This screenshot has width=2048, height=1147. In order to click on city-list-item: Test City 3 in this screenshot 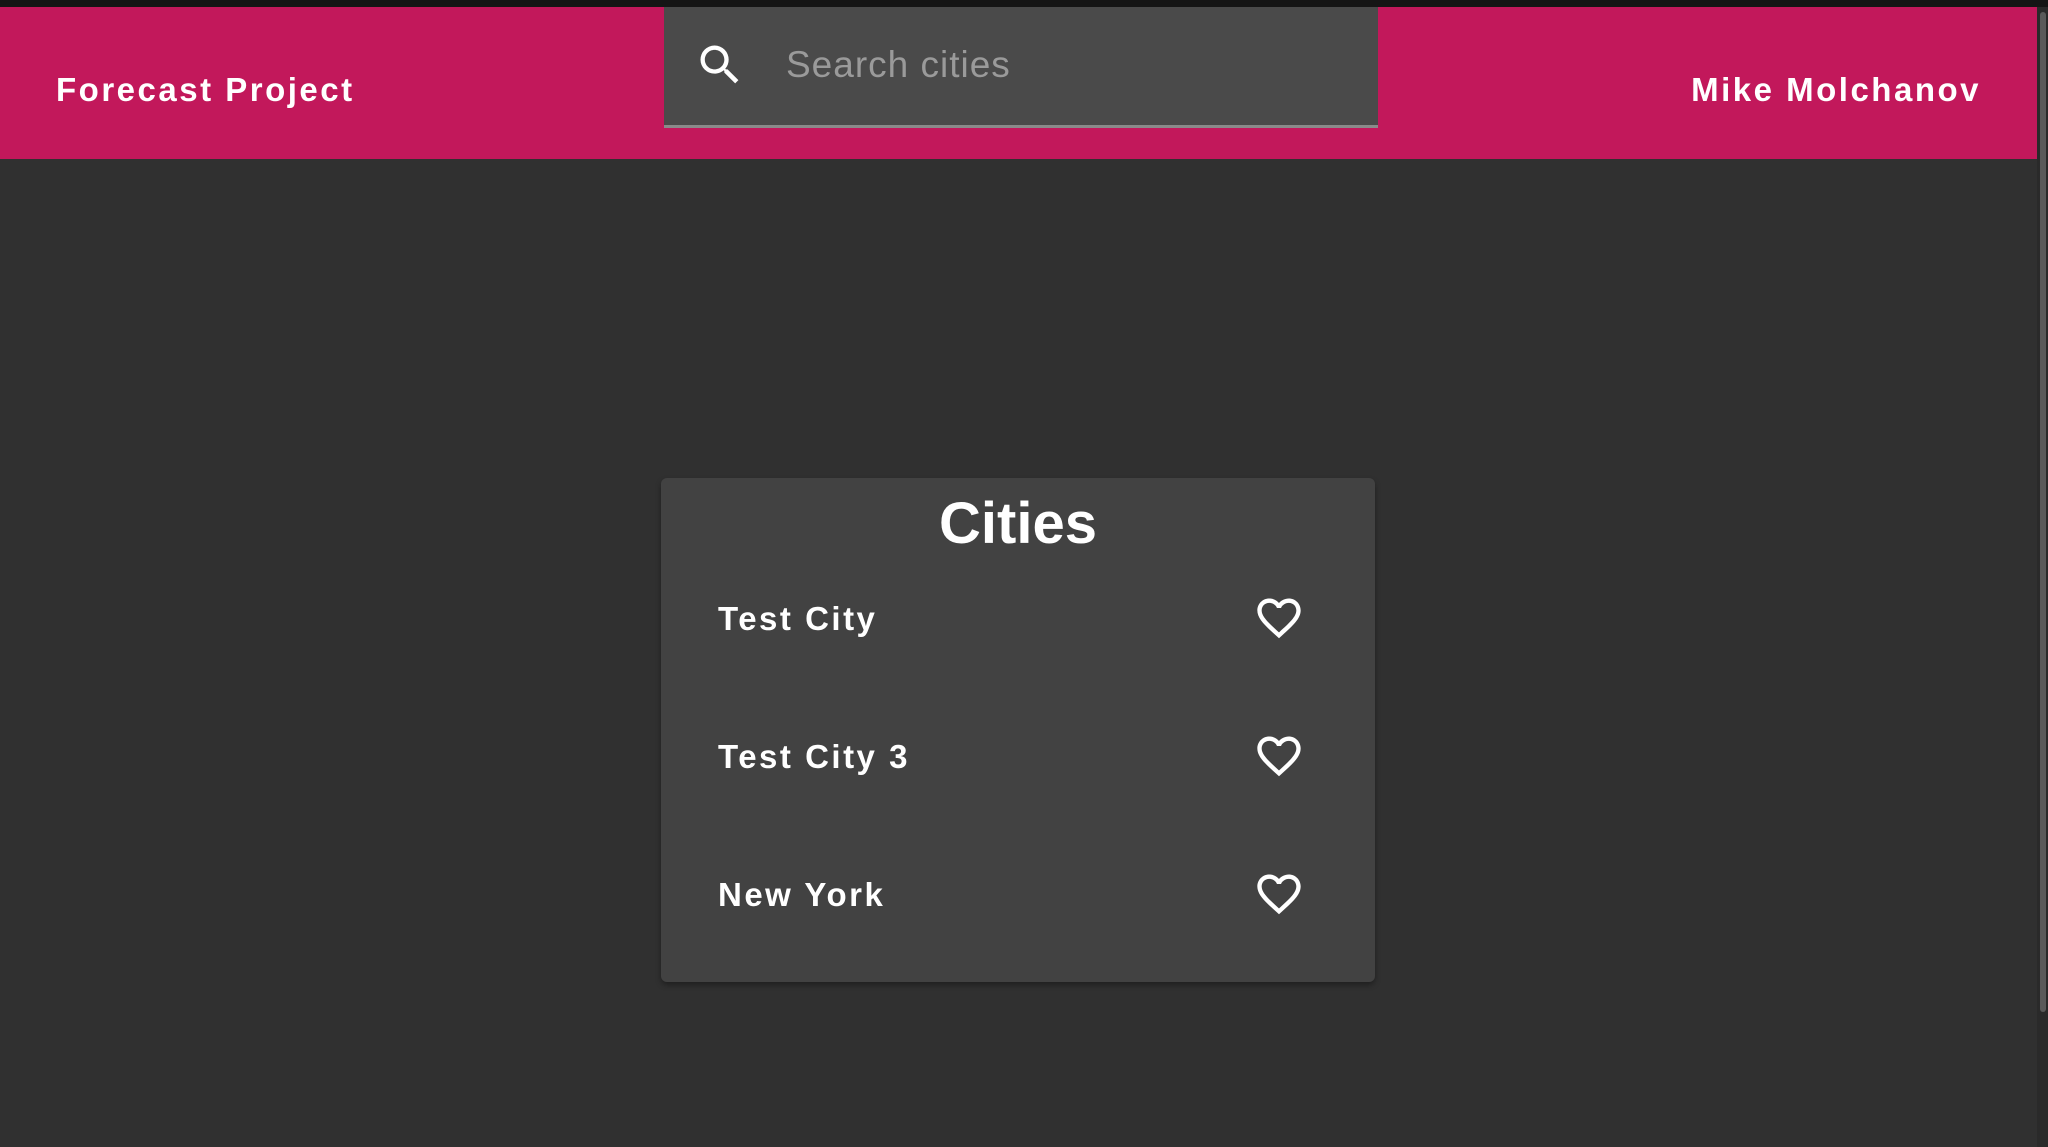, I will do `click(1018, 757)`.